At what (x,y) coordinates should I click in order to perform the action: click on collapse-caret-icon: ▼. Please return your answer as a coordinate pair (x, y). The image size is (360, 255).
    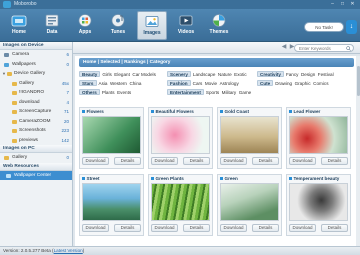
    Looking at the image, I should click on (4, 74).